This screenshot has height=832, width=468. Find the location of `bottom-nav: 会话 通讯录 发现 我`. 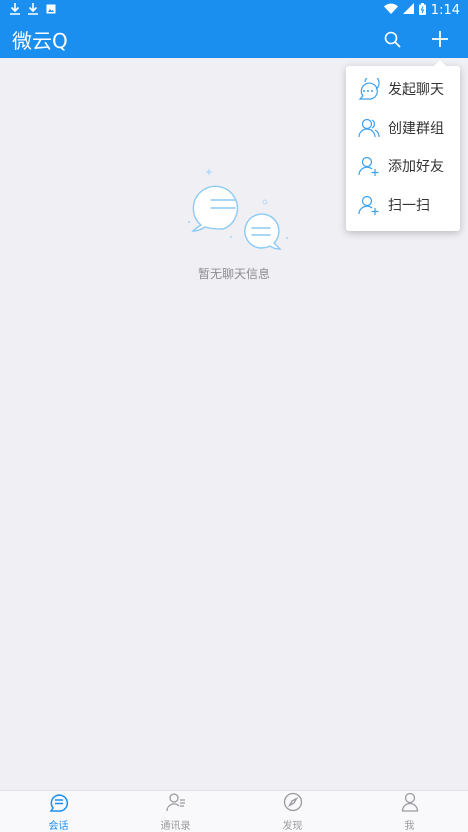

bottom-nav: 会话 通讯录 发现 我 is located at coordinates (234, 811).